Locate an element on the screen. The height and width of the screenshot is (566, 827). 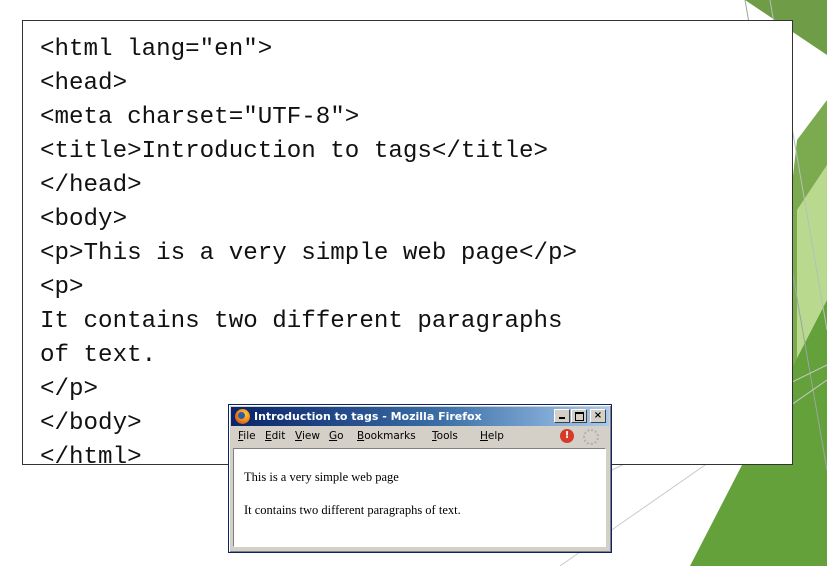
menu-file: File is located at coordinates (247, 436).